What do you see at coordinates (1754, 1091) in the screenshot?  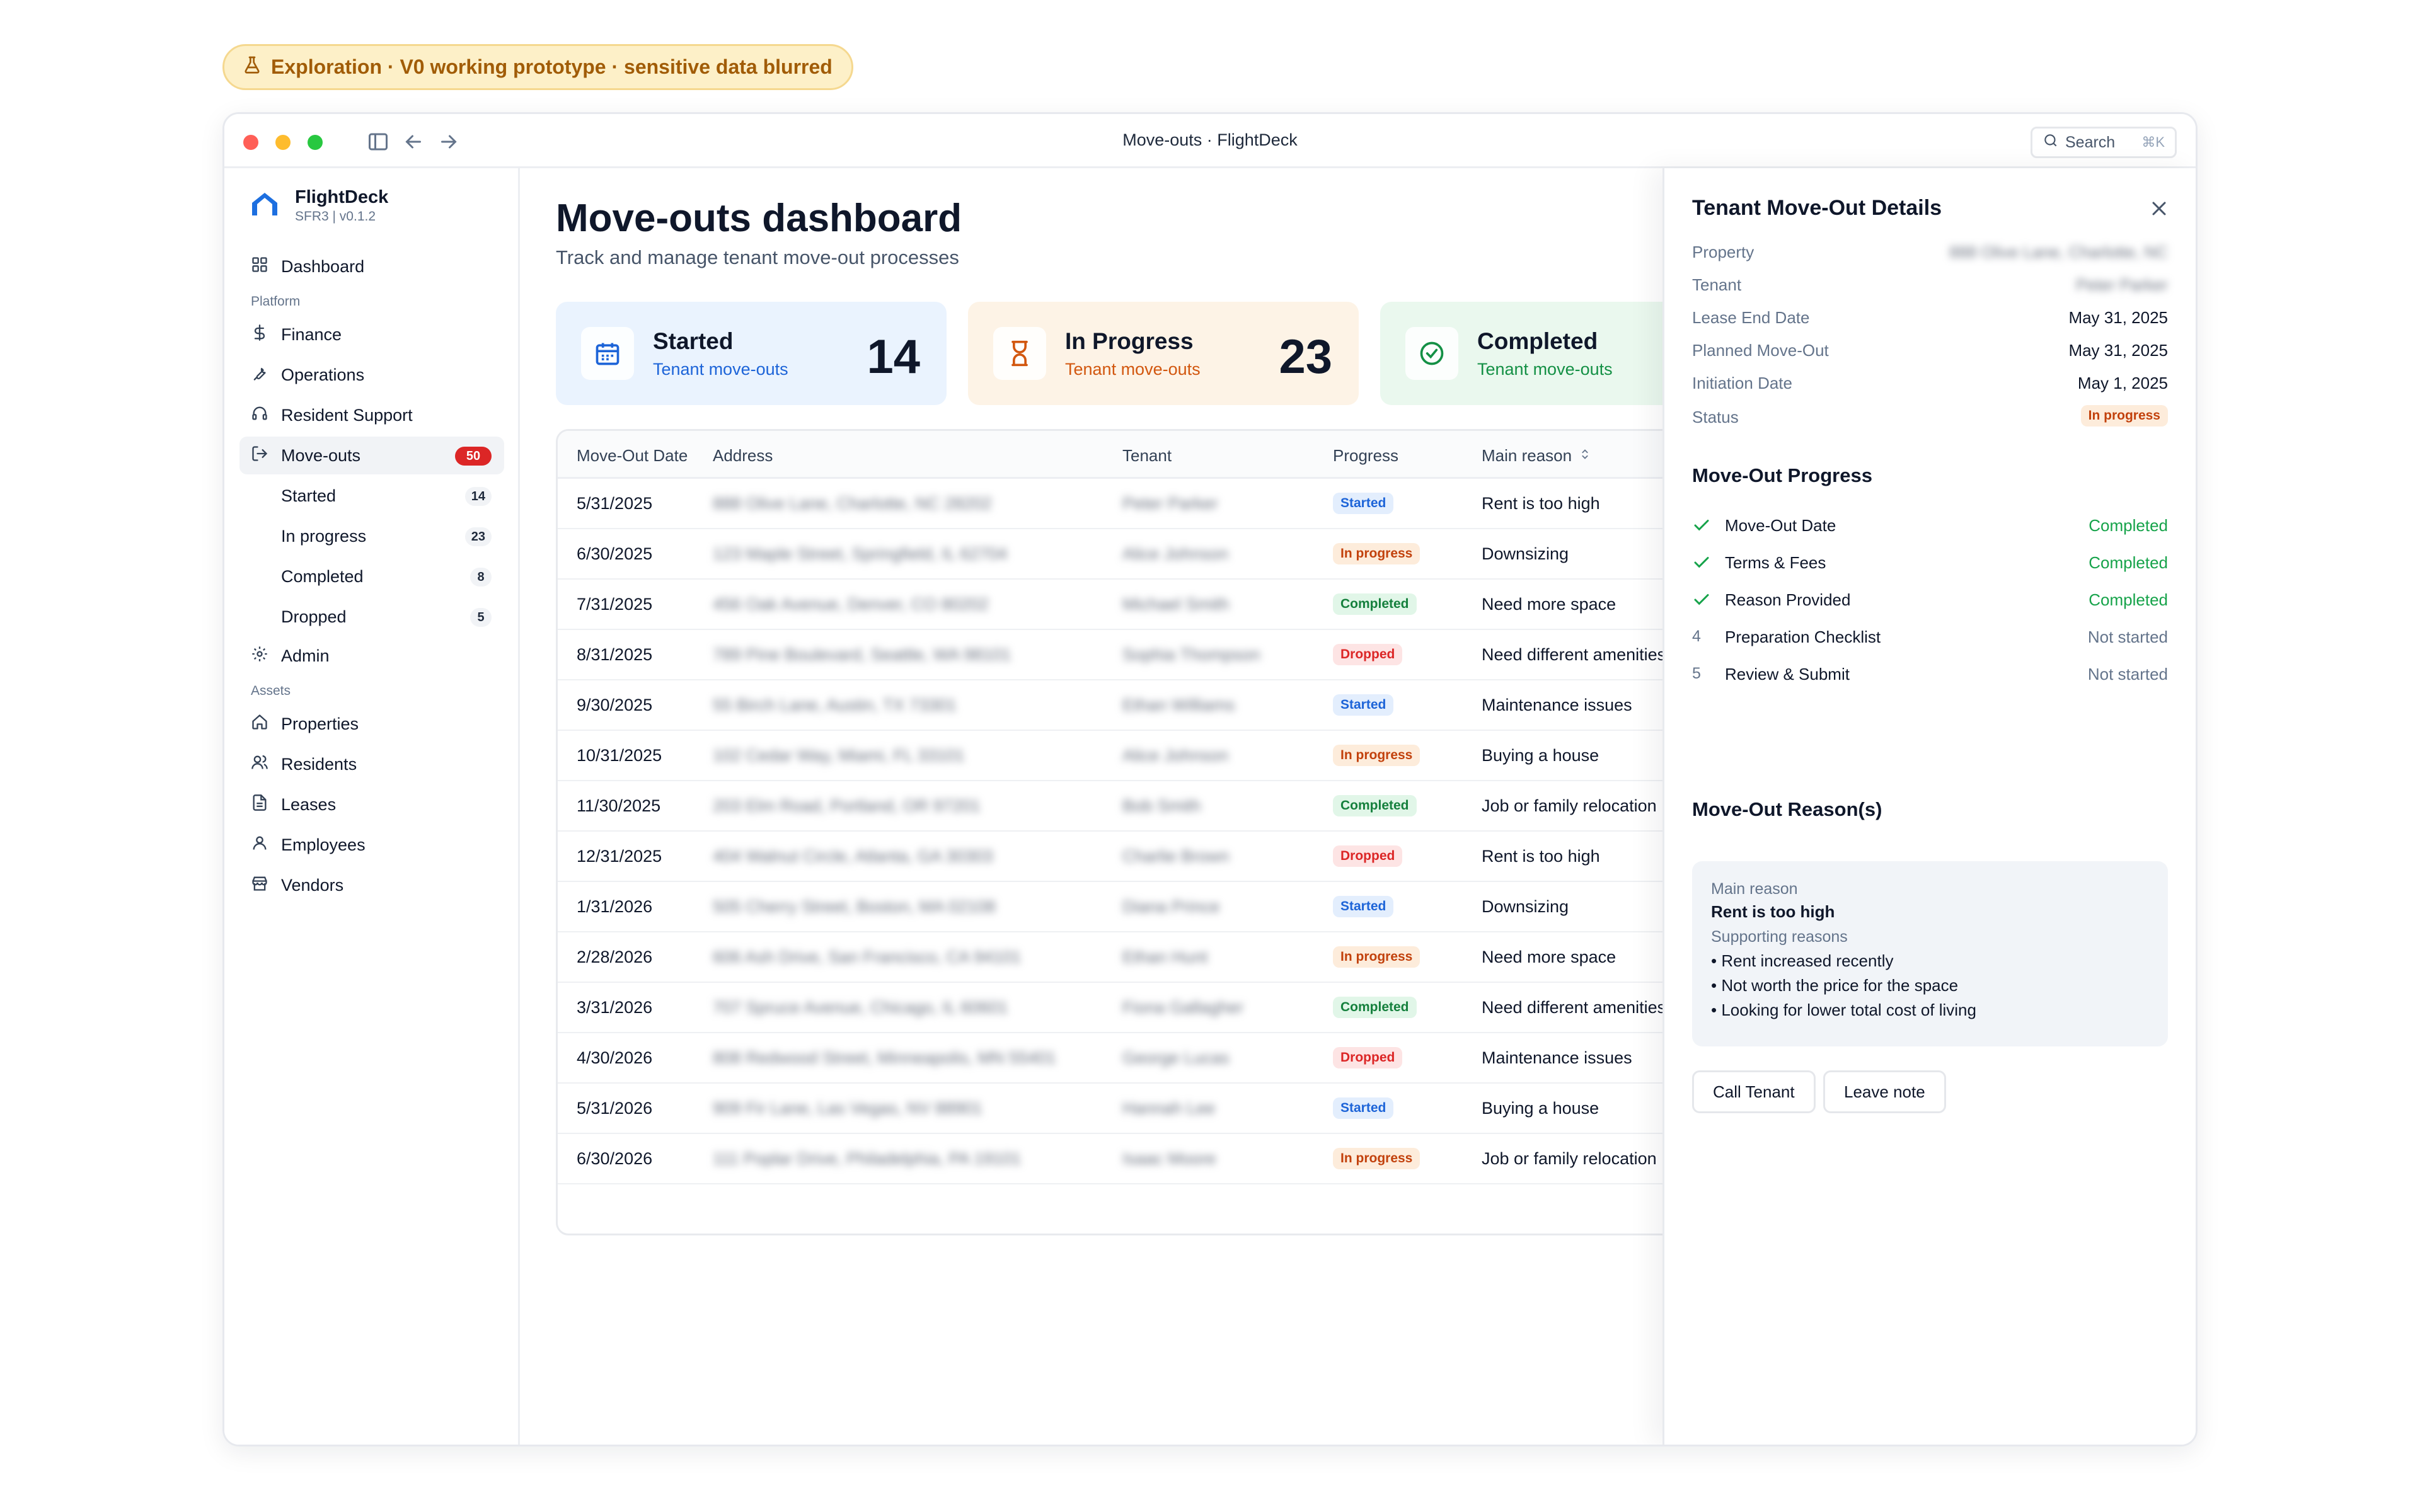 I see `call-tenant-button: Call Tenant` at bounding box center [1754, 1091].